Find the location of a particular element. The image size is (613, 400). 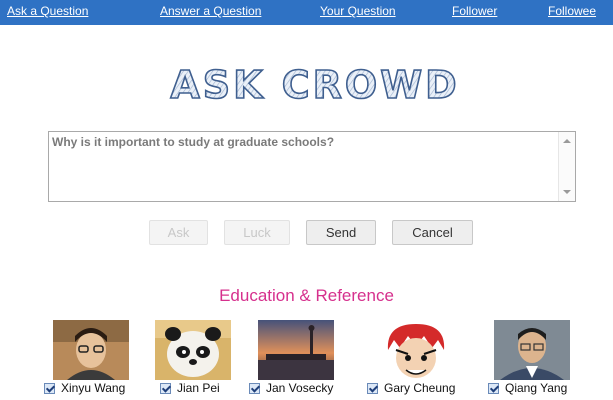

cancel-button: Cancel is located at coordinates (432, 232).